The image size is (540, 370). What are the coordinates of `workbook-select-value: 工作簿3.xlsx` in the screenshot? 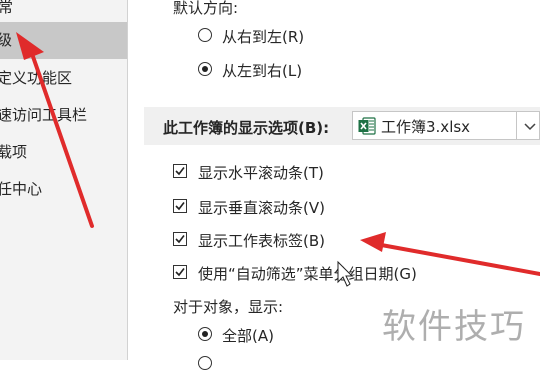 It's located at (426, 127).